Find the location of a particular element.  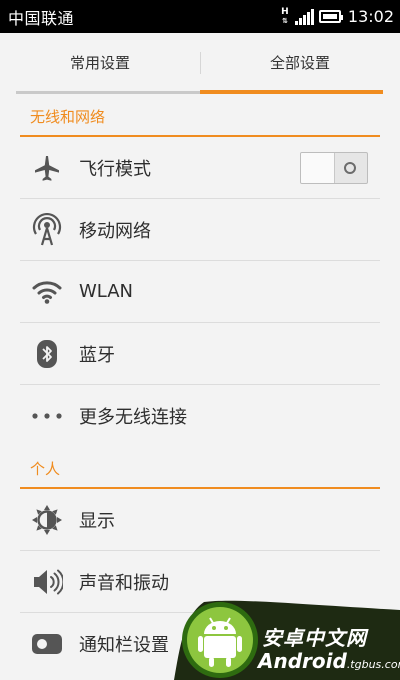

settings-item-wlan: WLAN is located at coordinates (200, 292).